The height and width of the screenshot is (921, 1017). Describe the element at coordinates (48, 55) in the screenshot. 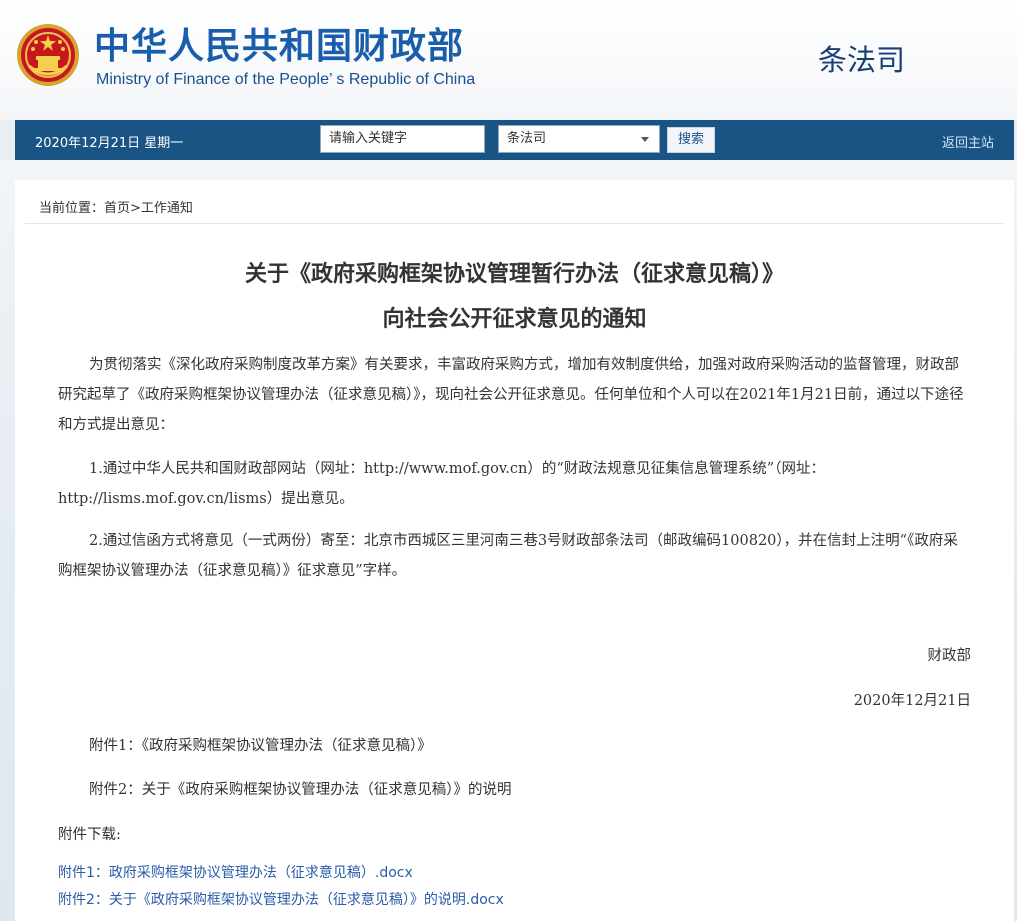

I see `national-emblem-icon` at that location.